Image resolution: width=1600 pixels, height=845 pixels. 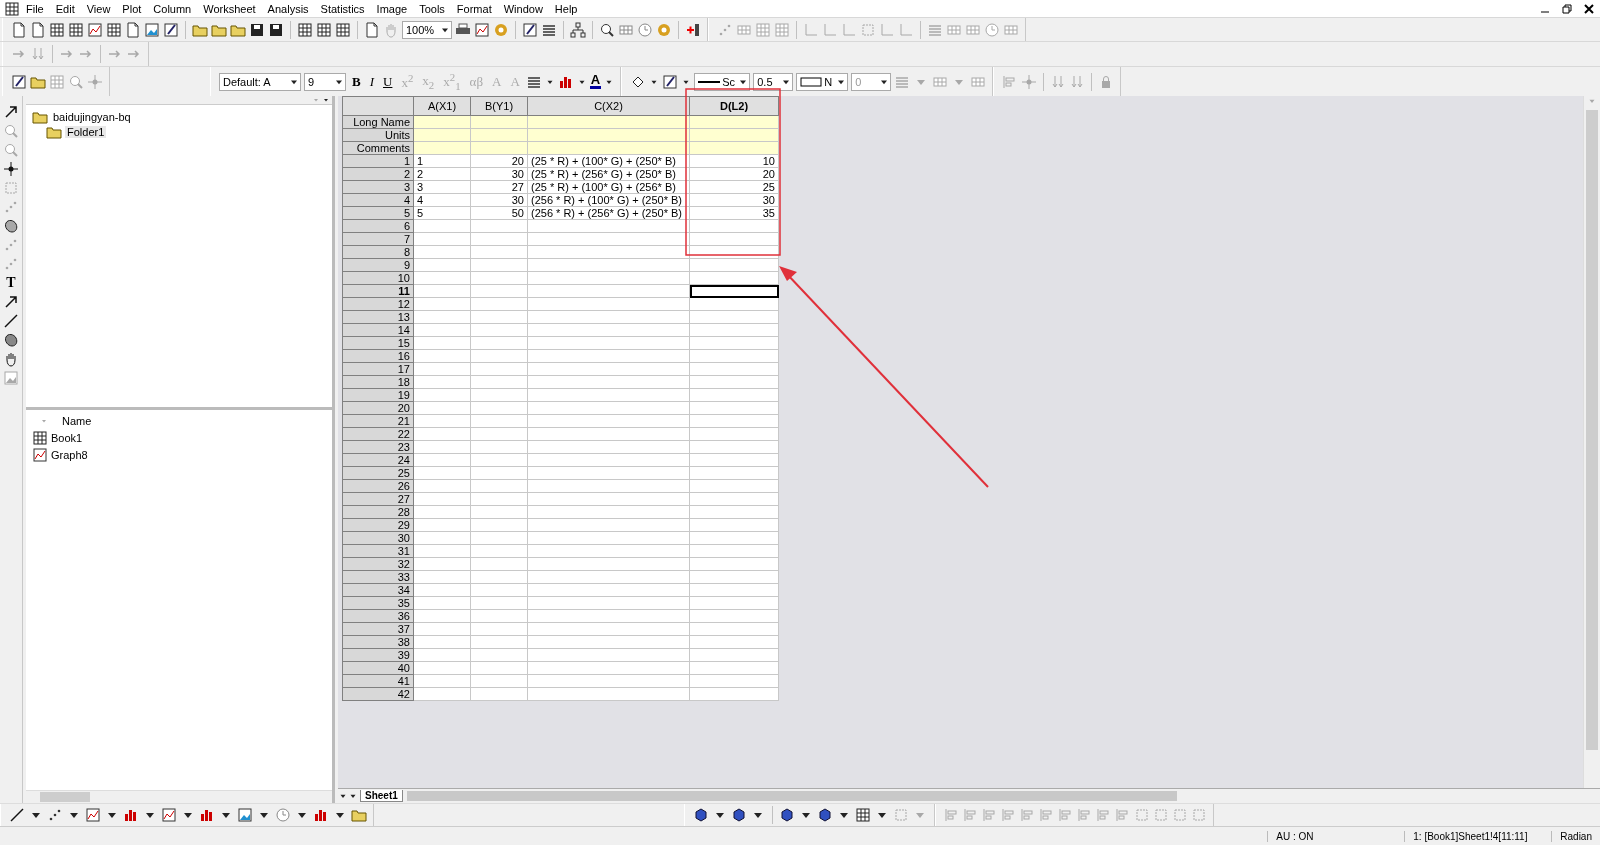 What do you see at coordinates (65, 8) in the screenshot?
I see `menu-item: Edit` at bounding box center [65, 8].